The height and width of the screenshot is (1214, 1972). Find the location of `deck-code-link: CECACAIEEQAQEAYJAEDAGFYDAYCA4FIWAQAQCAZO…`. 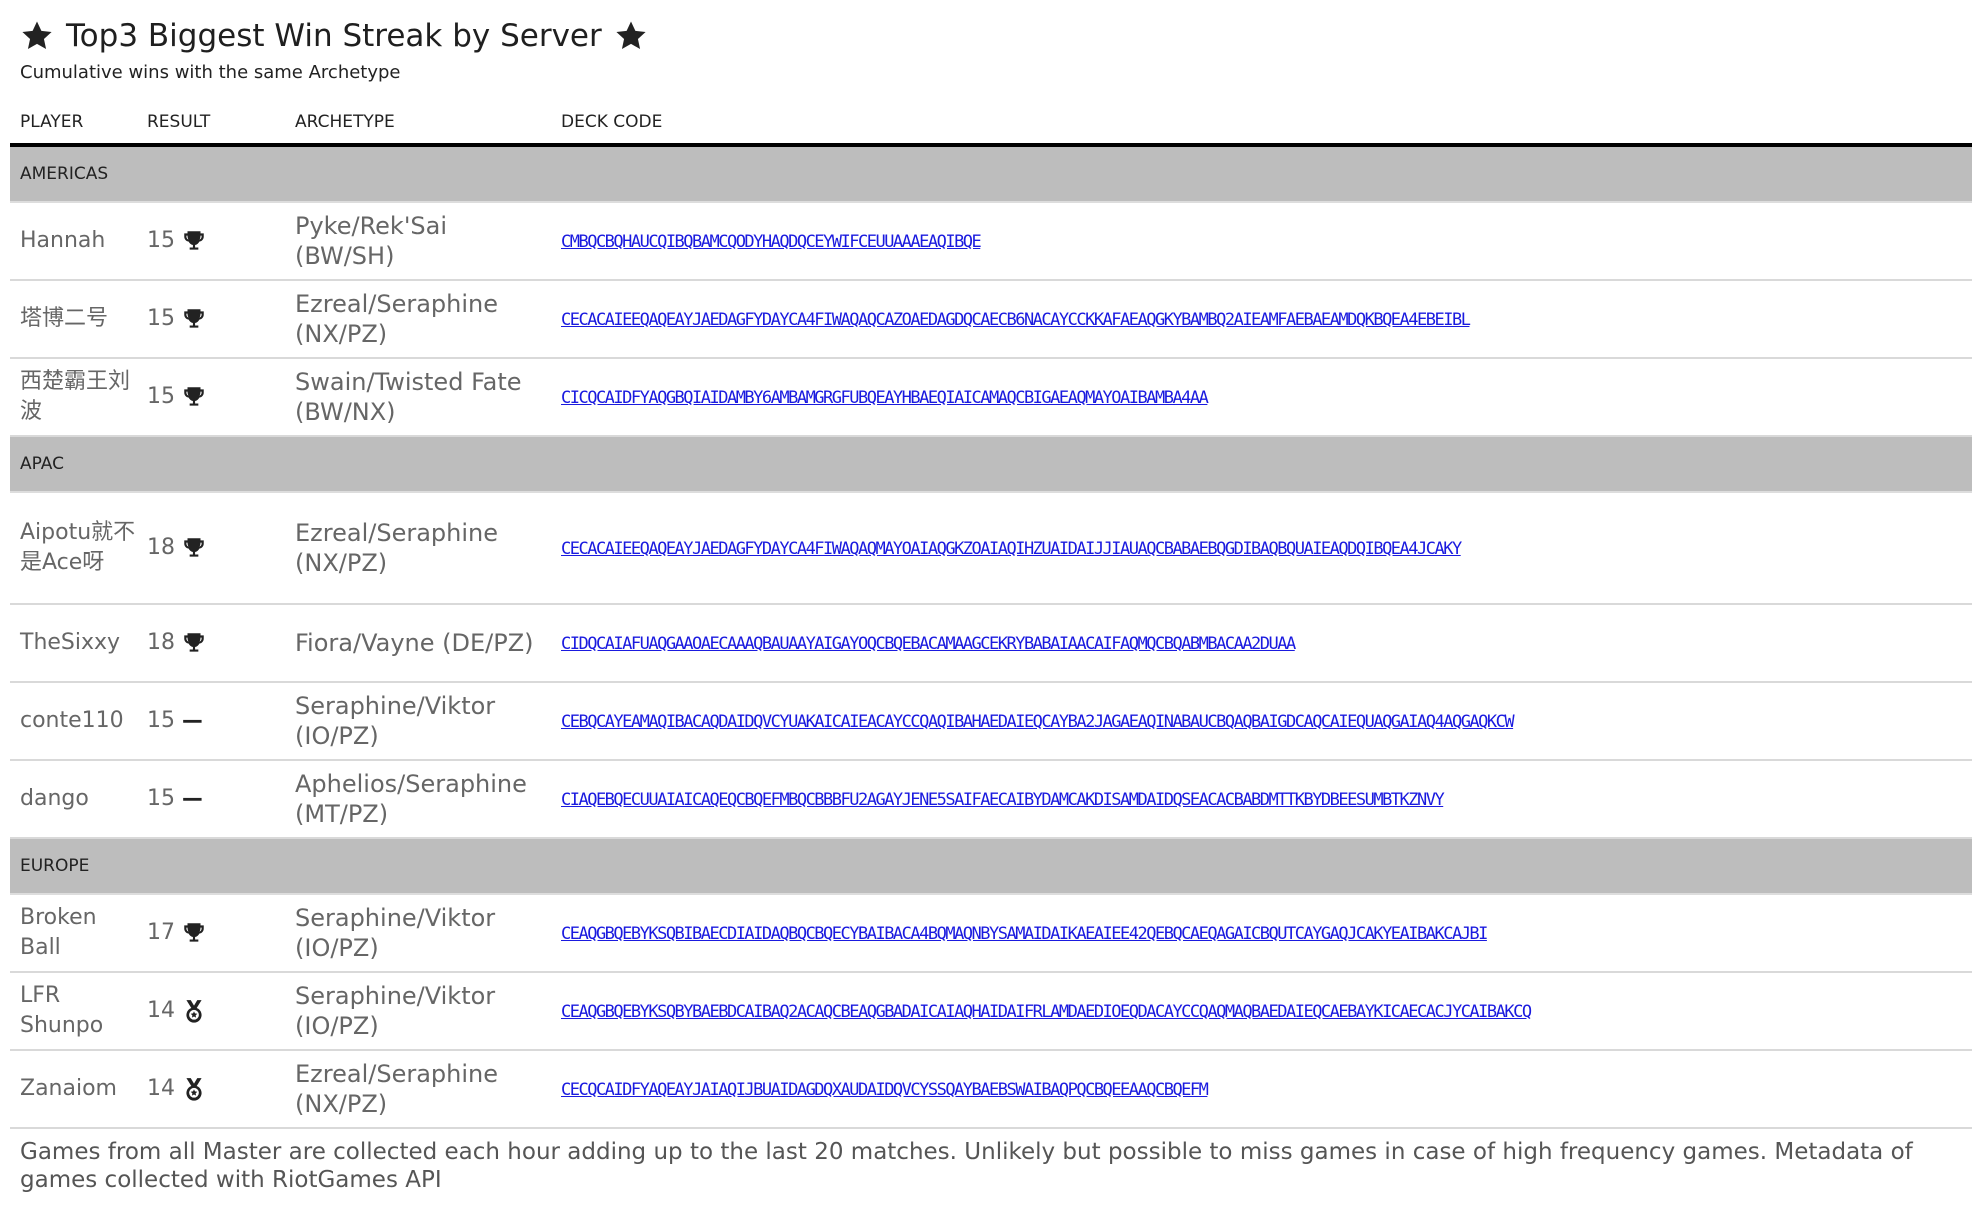

deck-code-link: CECACAIEEQAQEAYJAEDAGFYDAYCA4FIWAQAQCAZO… is located at coordinates (1016, 320).